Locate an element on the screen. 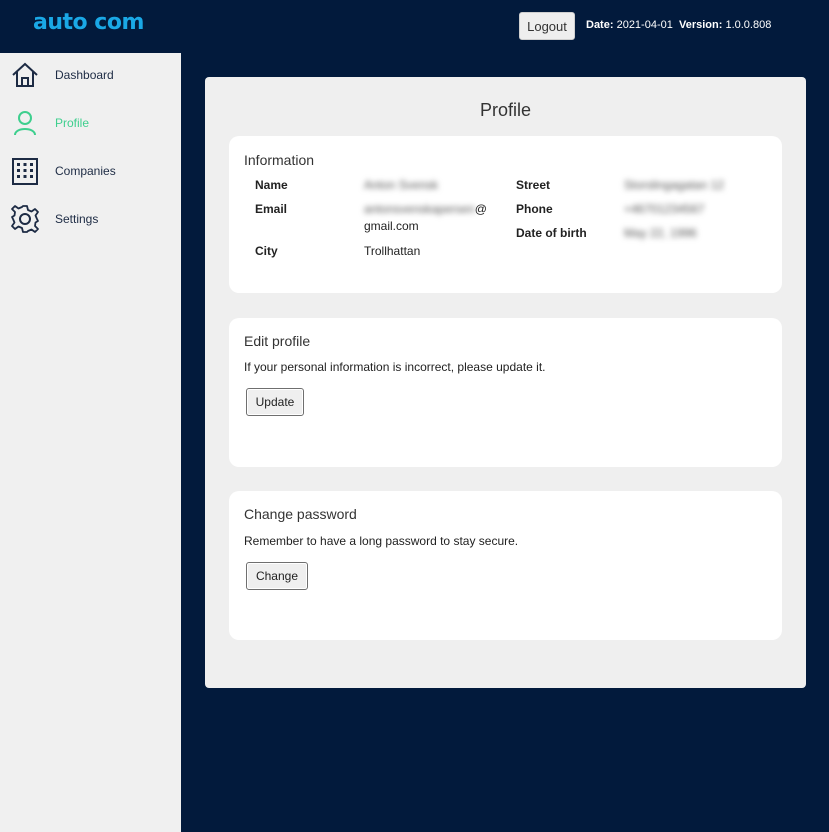 This screenshot has height=832, width=829. email-value-local: antonsvenskapersen is located at coordinates (419, 209).